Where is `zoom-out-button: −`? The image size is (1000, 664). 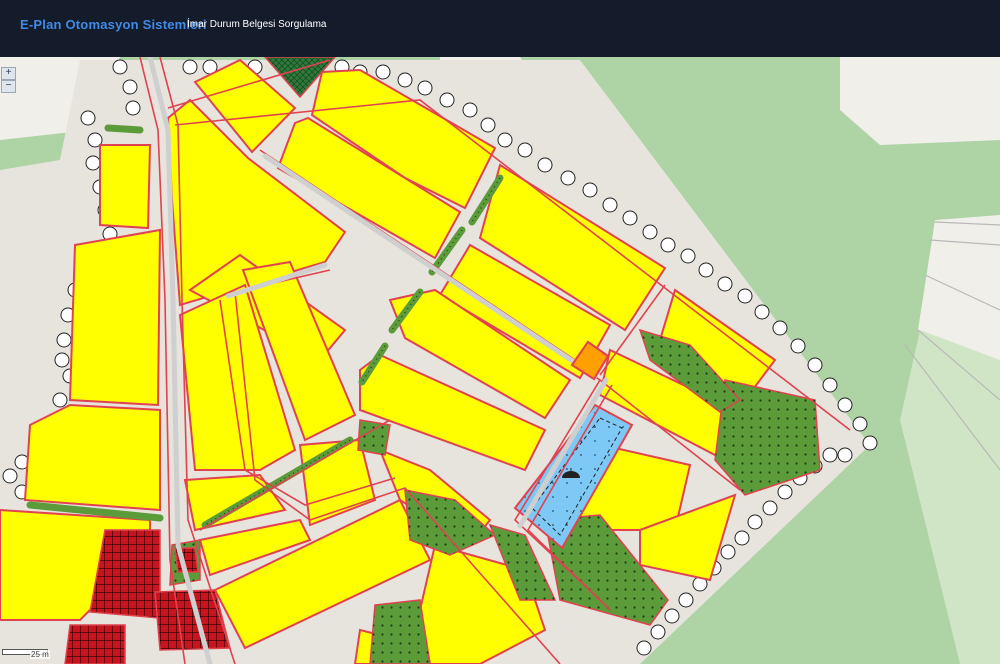
zoom-out-button: − is located at coordinates (8, 86).